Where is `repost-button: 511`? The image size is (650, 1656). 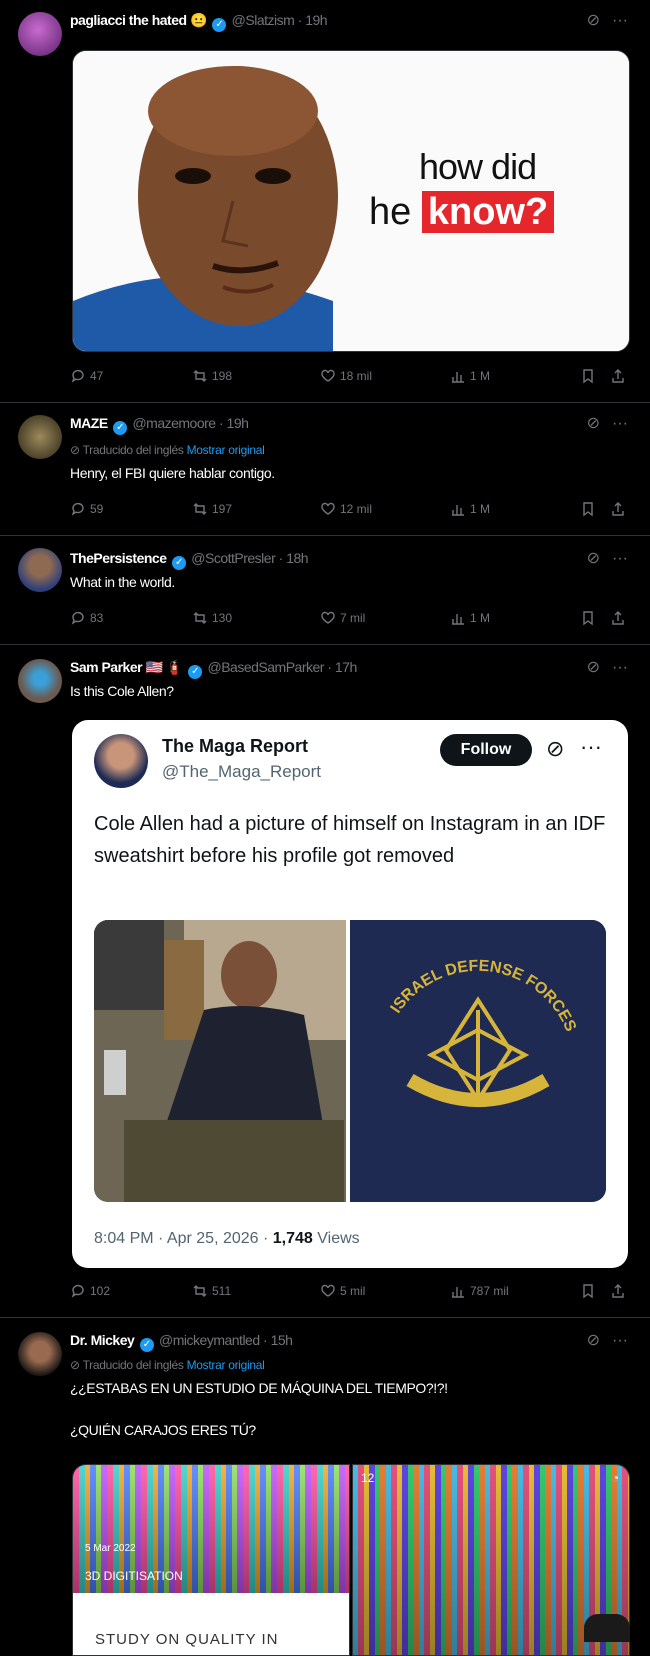 repost-button: 511 is located at coordinates (211, 1291).